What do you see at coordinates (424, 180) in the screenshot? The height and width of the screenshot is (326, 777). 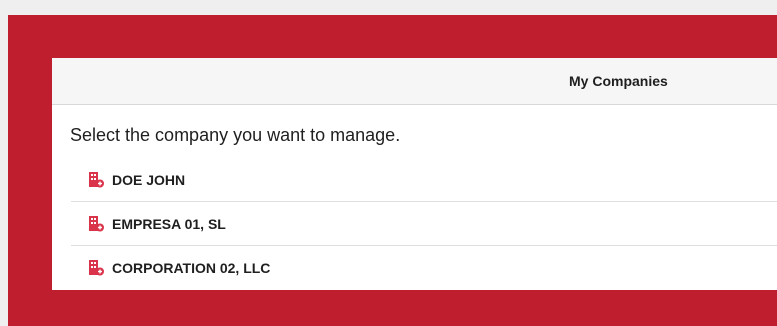 I see `company-item-doe-john: DOE JOHN` at bounding box center [424, 180].